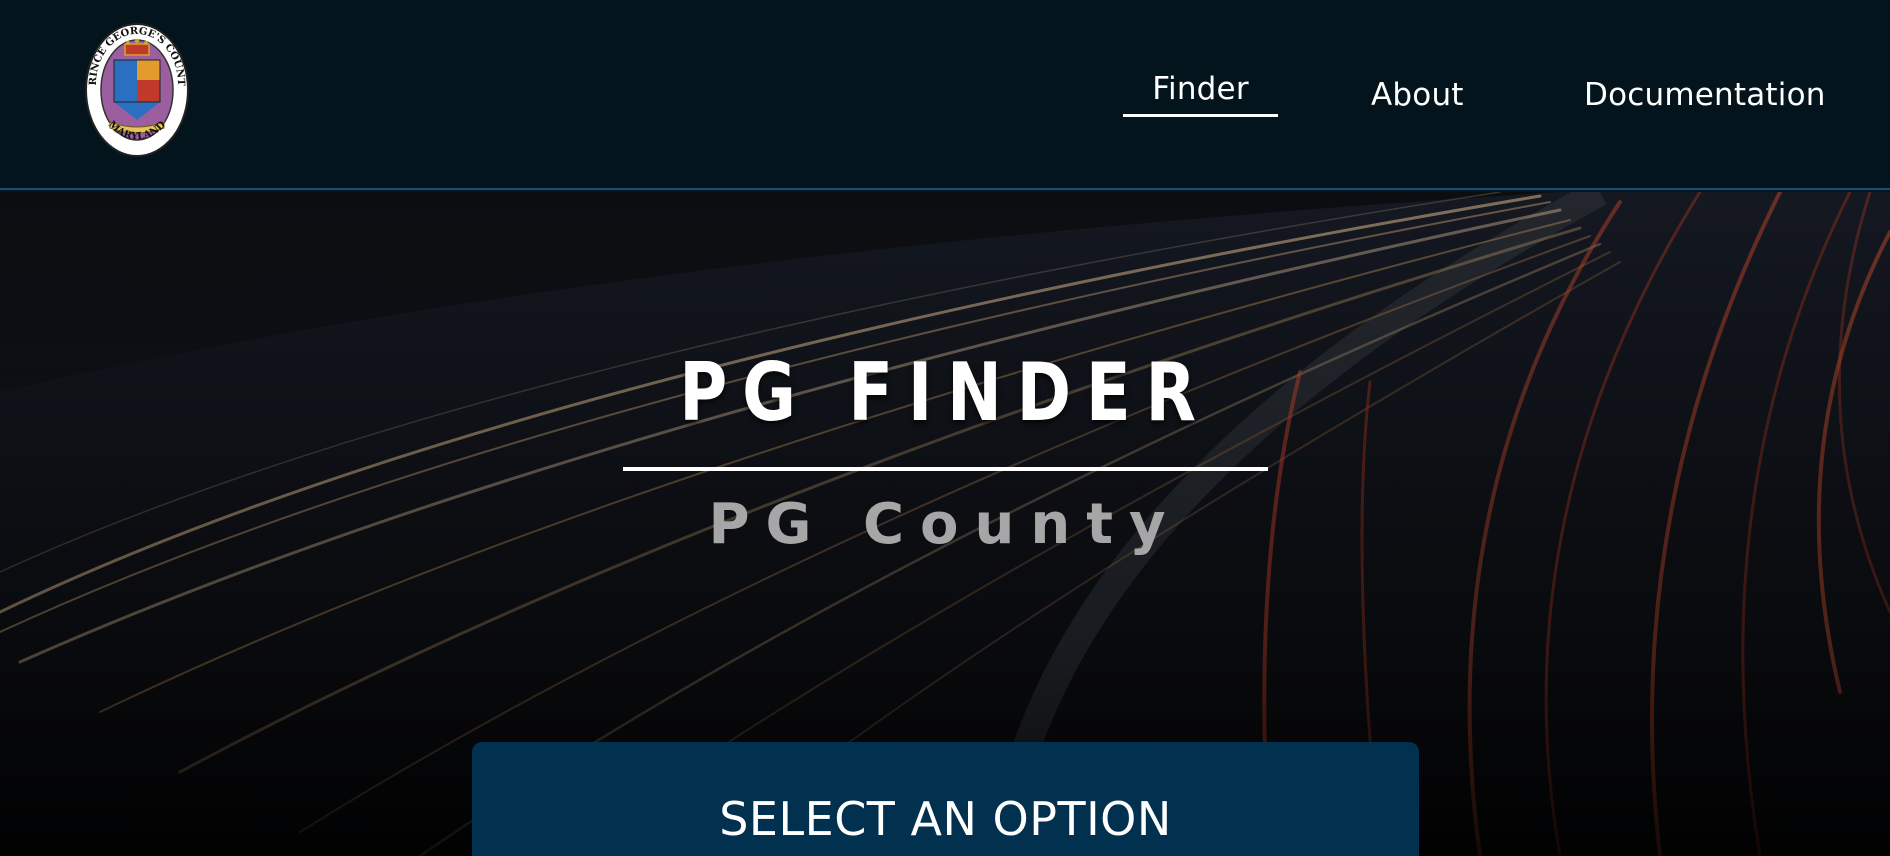 The width and height of the screenshot is (1890, 856). I want to click on nav-documentation-link: Documentation, so click(1705, 95).